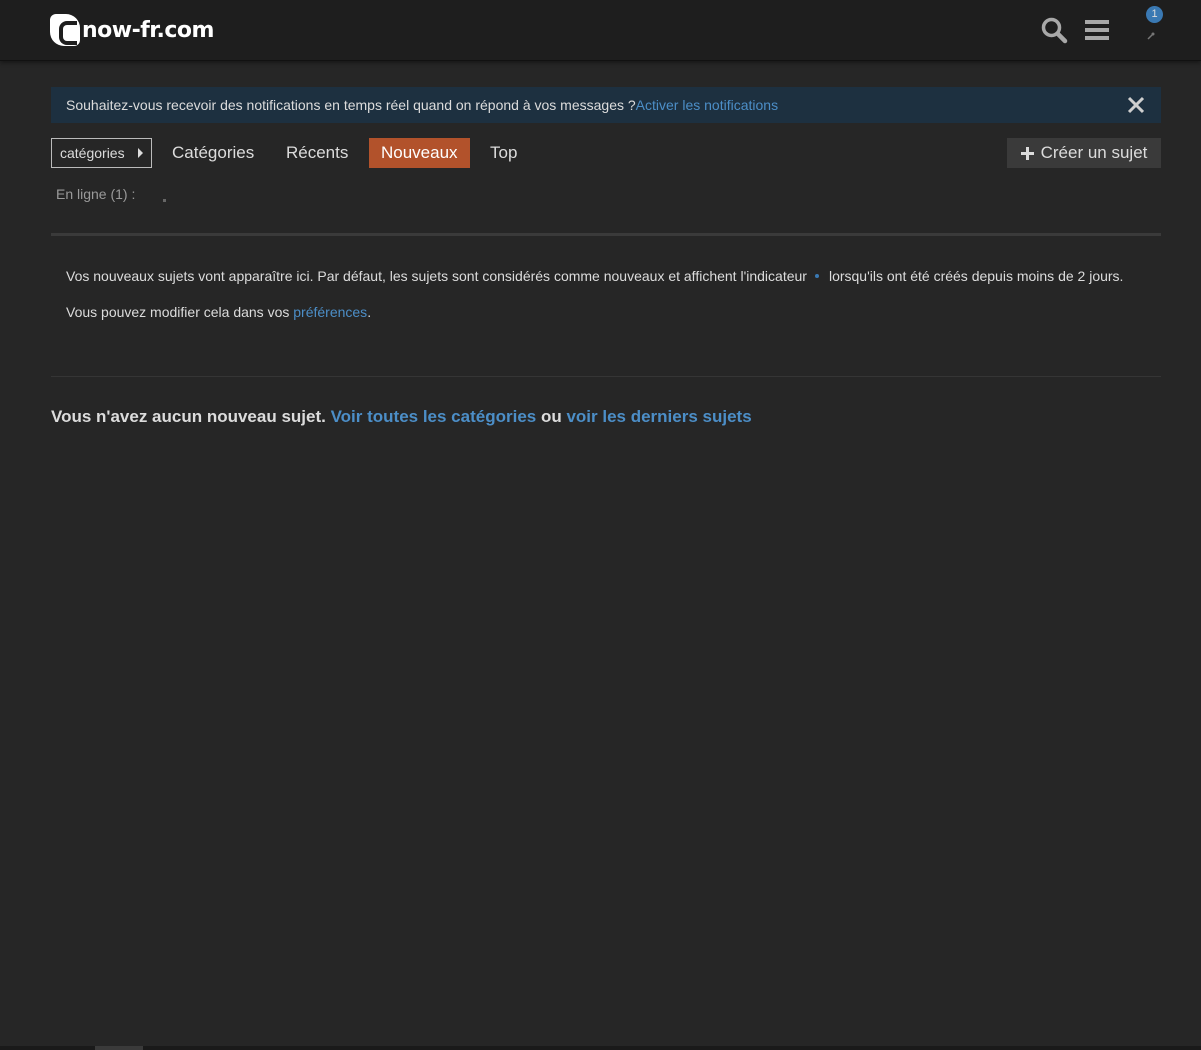 The height and width of the screenshot is (1050, 1201). I want to click on notification-count-badge: 1, so click(1154, 14).